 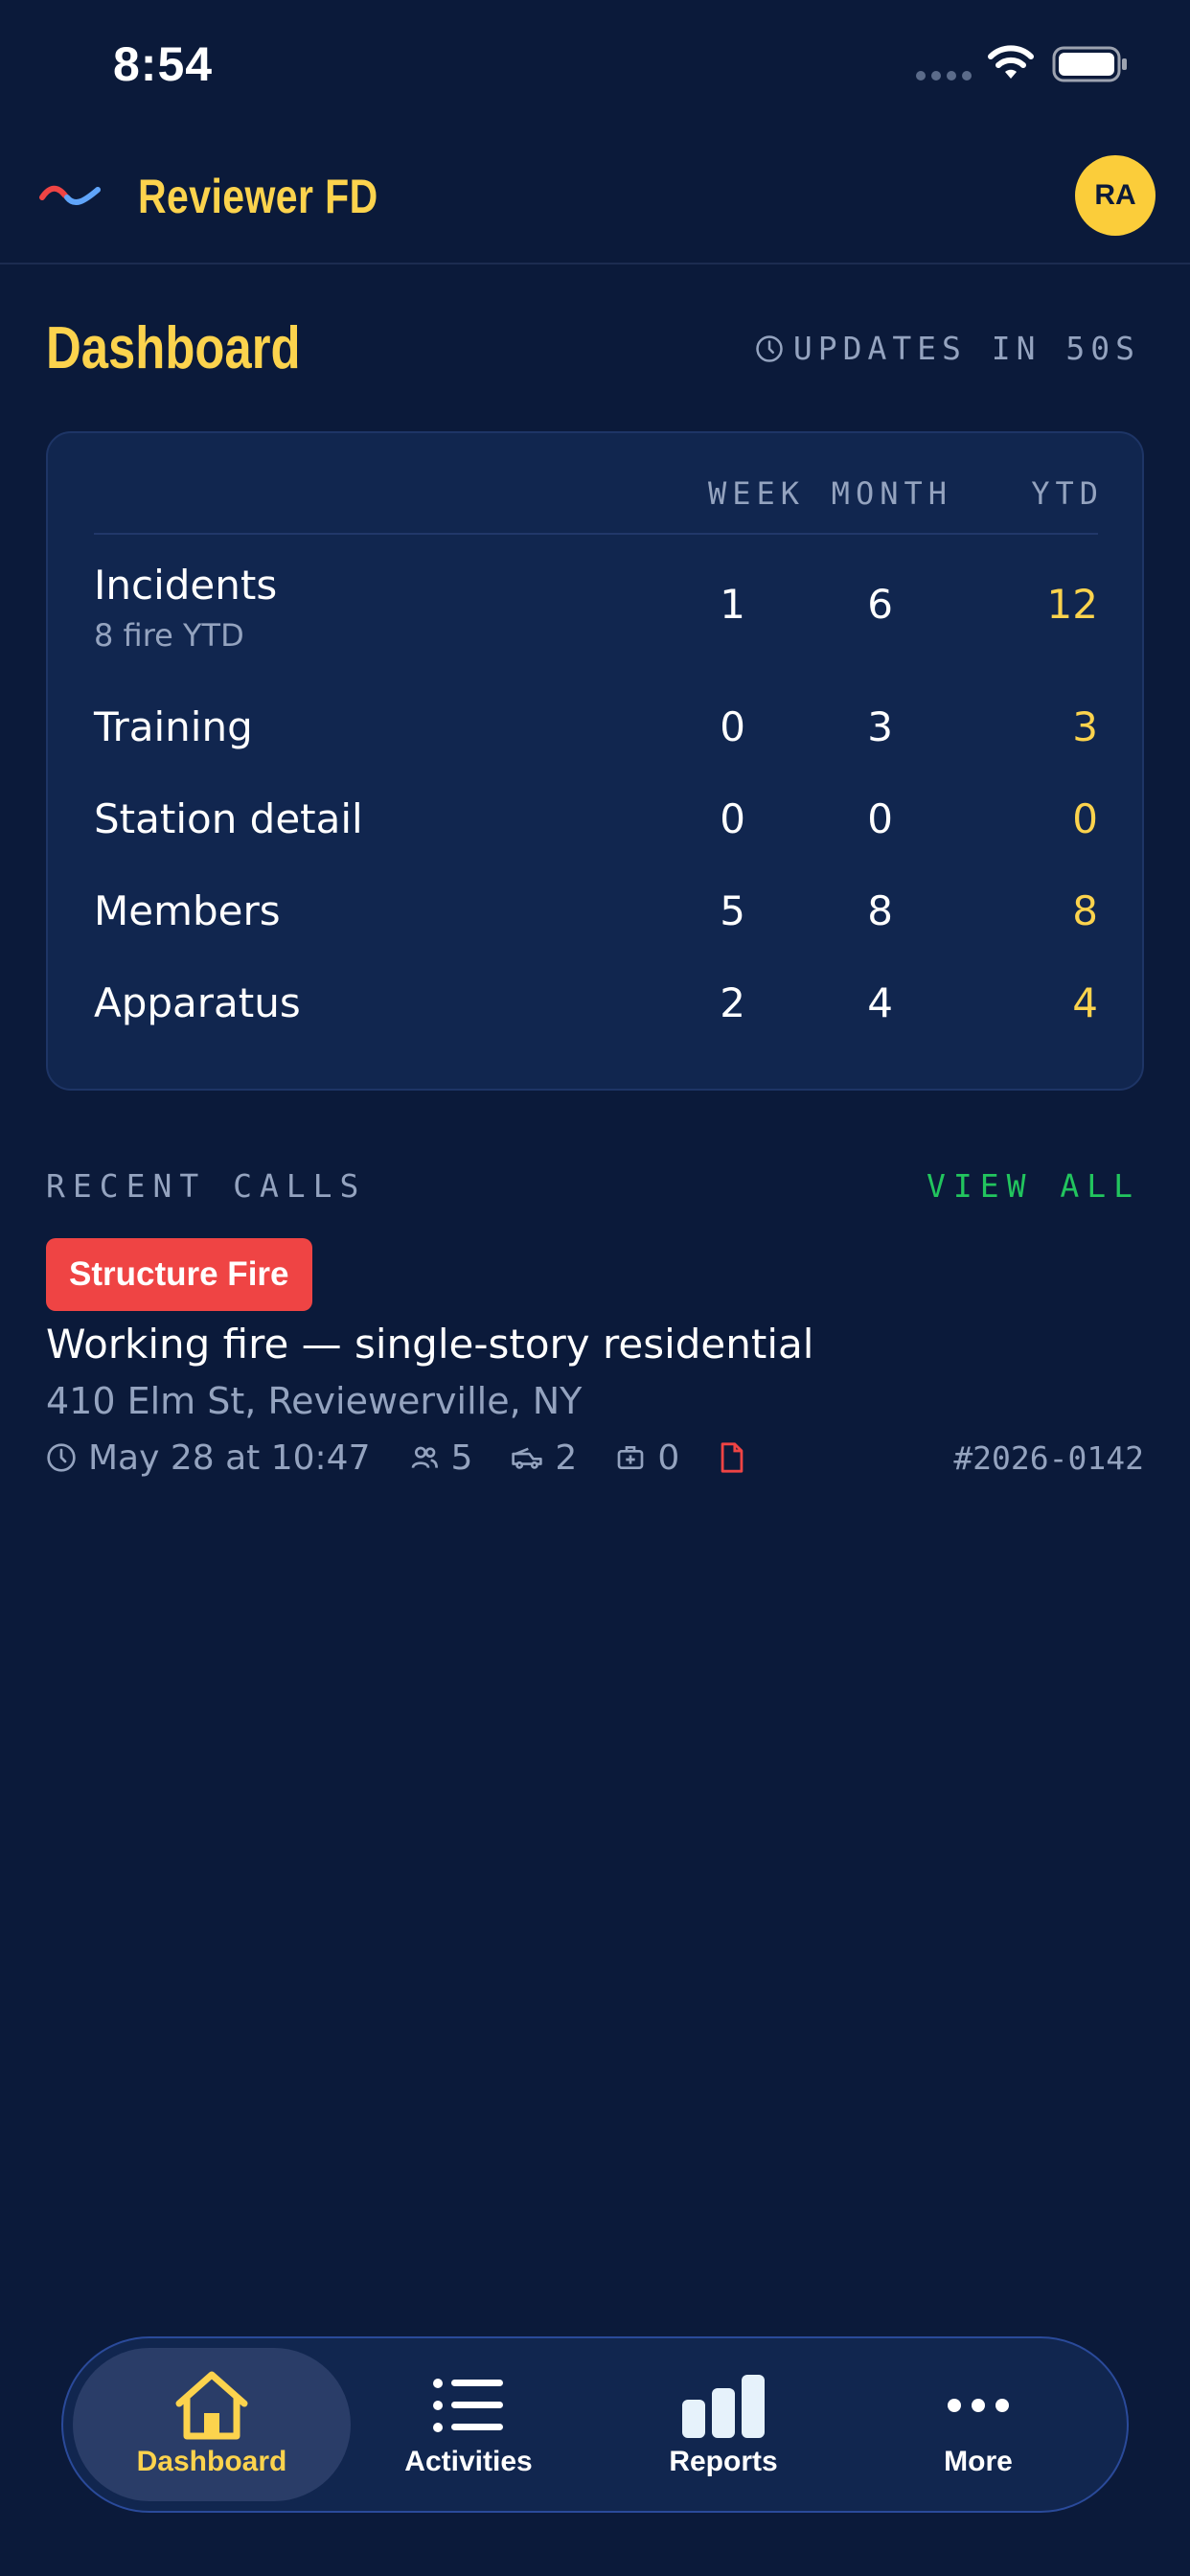 What do you see at coordinates (1068, 493) in the screenshot?
I see `column-ytd: YTD` at bounding box center [1068, 493].